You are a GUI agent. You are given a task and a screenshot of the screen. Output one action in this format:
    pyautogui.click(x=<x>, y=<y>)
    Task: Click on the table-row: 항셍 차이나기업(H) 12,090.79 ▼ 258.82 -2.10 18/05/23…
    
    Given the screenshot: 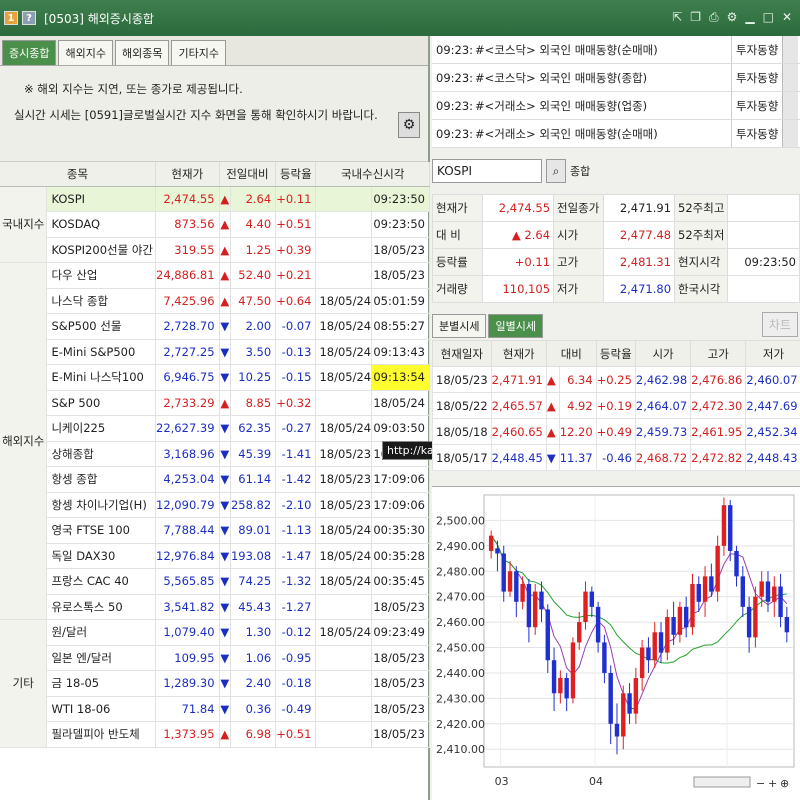 What is the action you would take?
    pyautogui.click(x=215, y=505)
    